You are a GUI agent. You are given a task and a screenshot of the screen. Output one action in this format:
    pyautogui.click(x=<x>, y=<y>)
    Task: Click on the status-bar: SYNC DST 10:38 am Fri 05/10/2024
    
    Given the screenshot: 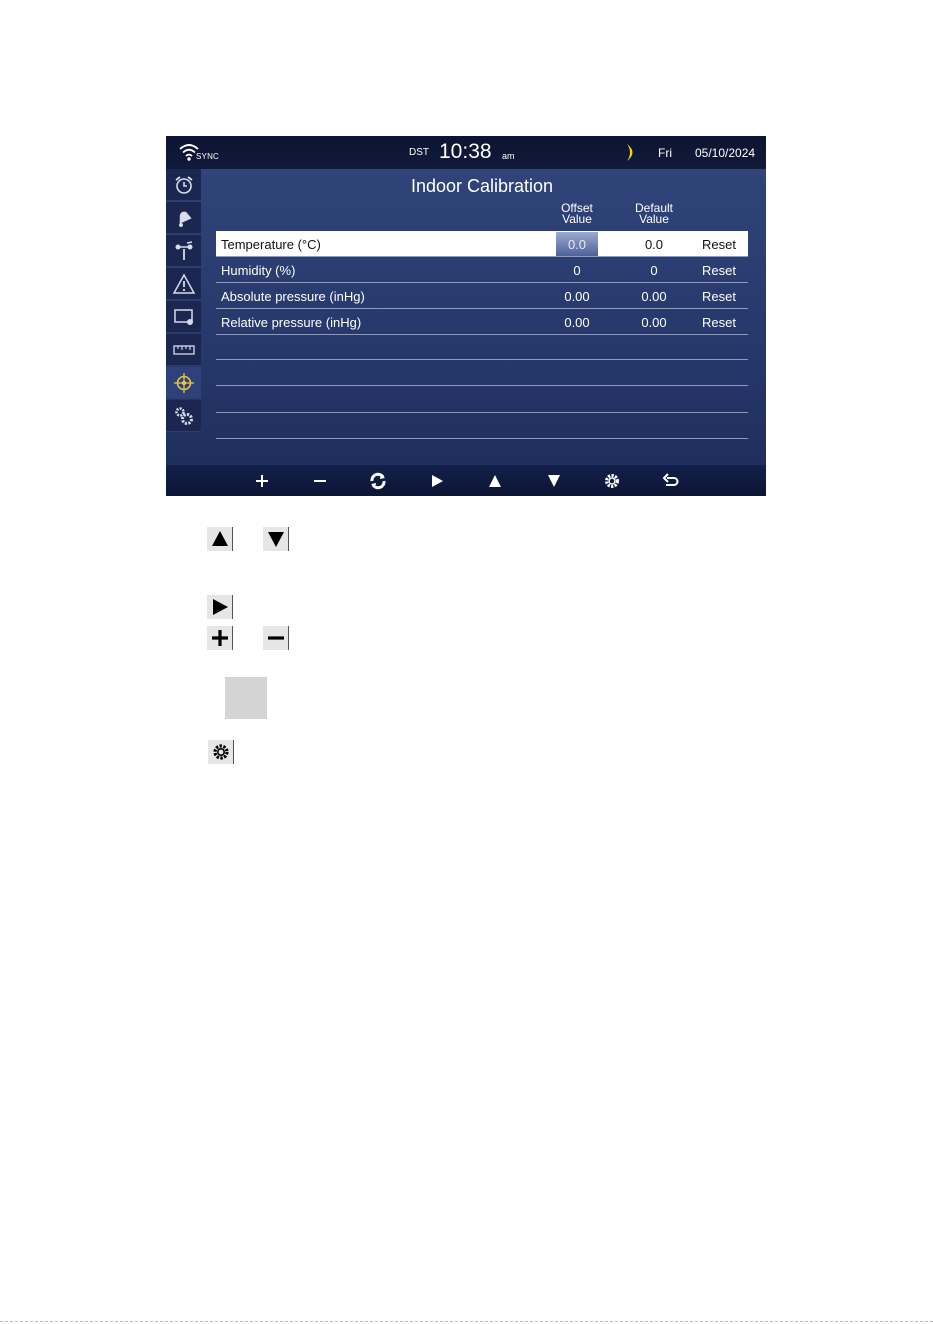 What is the action you would take?
    pyautogui.click(x=466, y=152)
    